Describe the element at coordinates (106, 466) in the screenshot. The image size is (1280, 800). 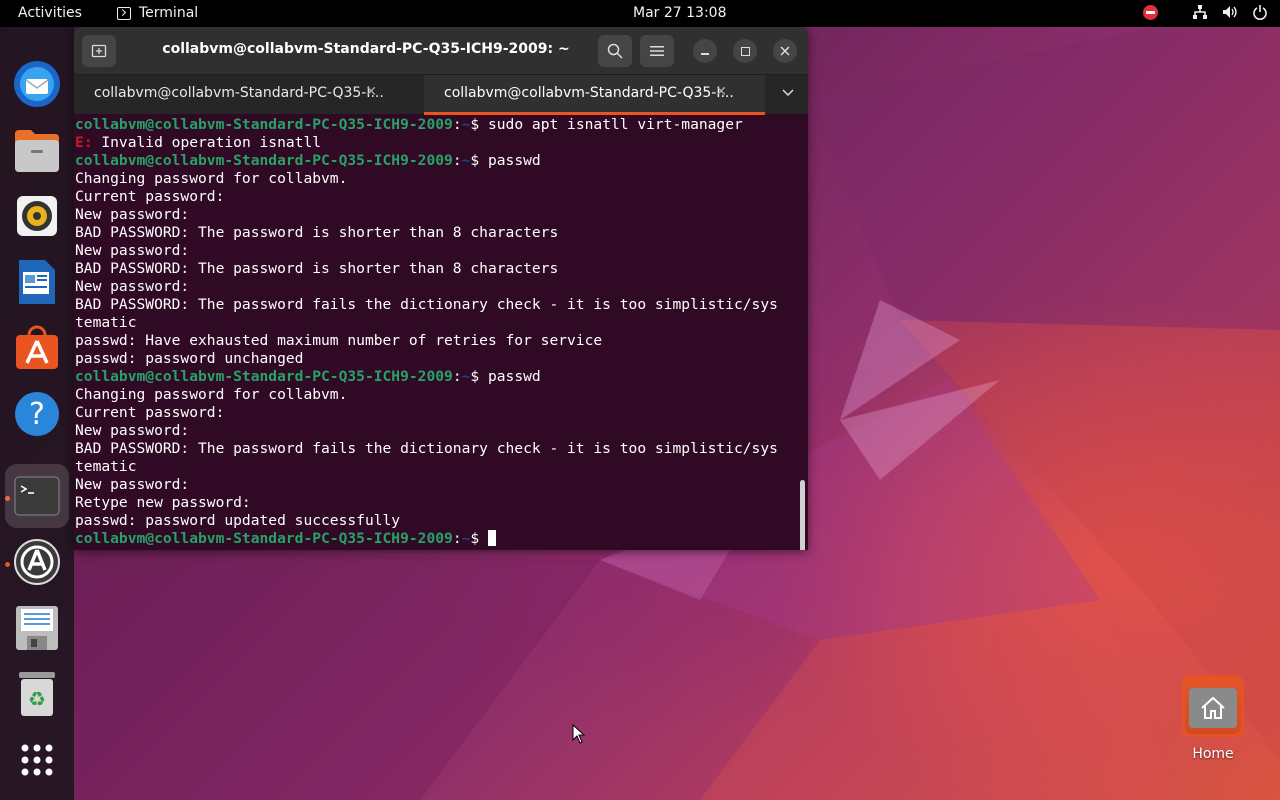
I see `output-text: tematic` at that location.